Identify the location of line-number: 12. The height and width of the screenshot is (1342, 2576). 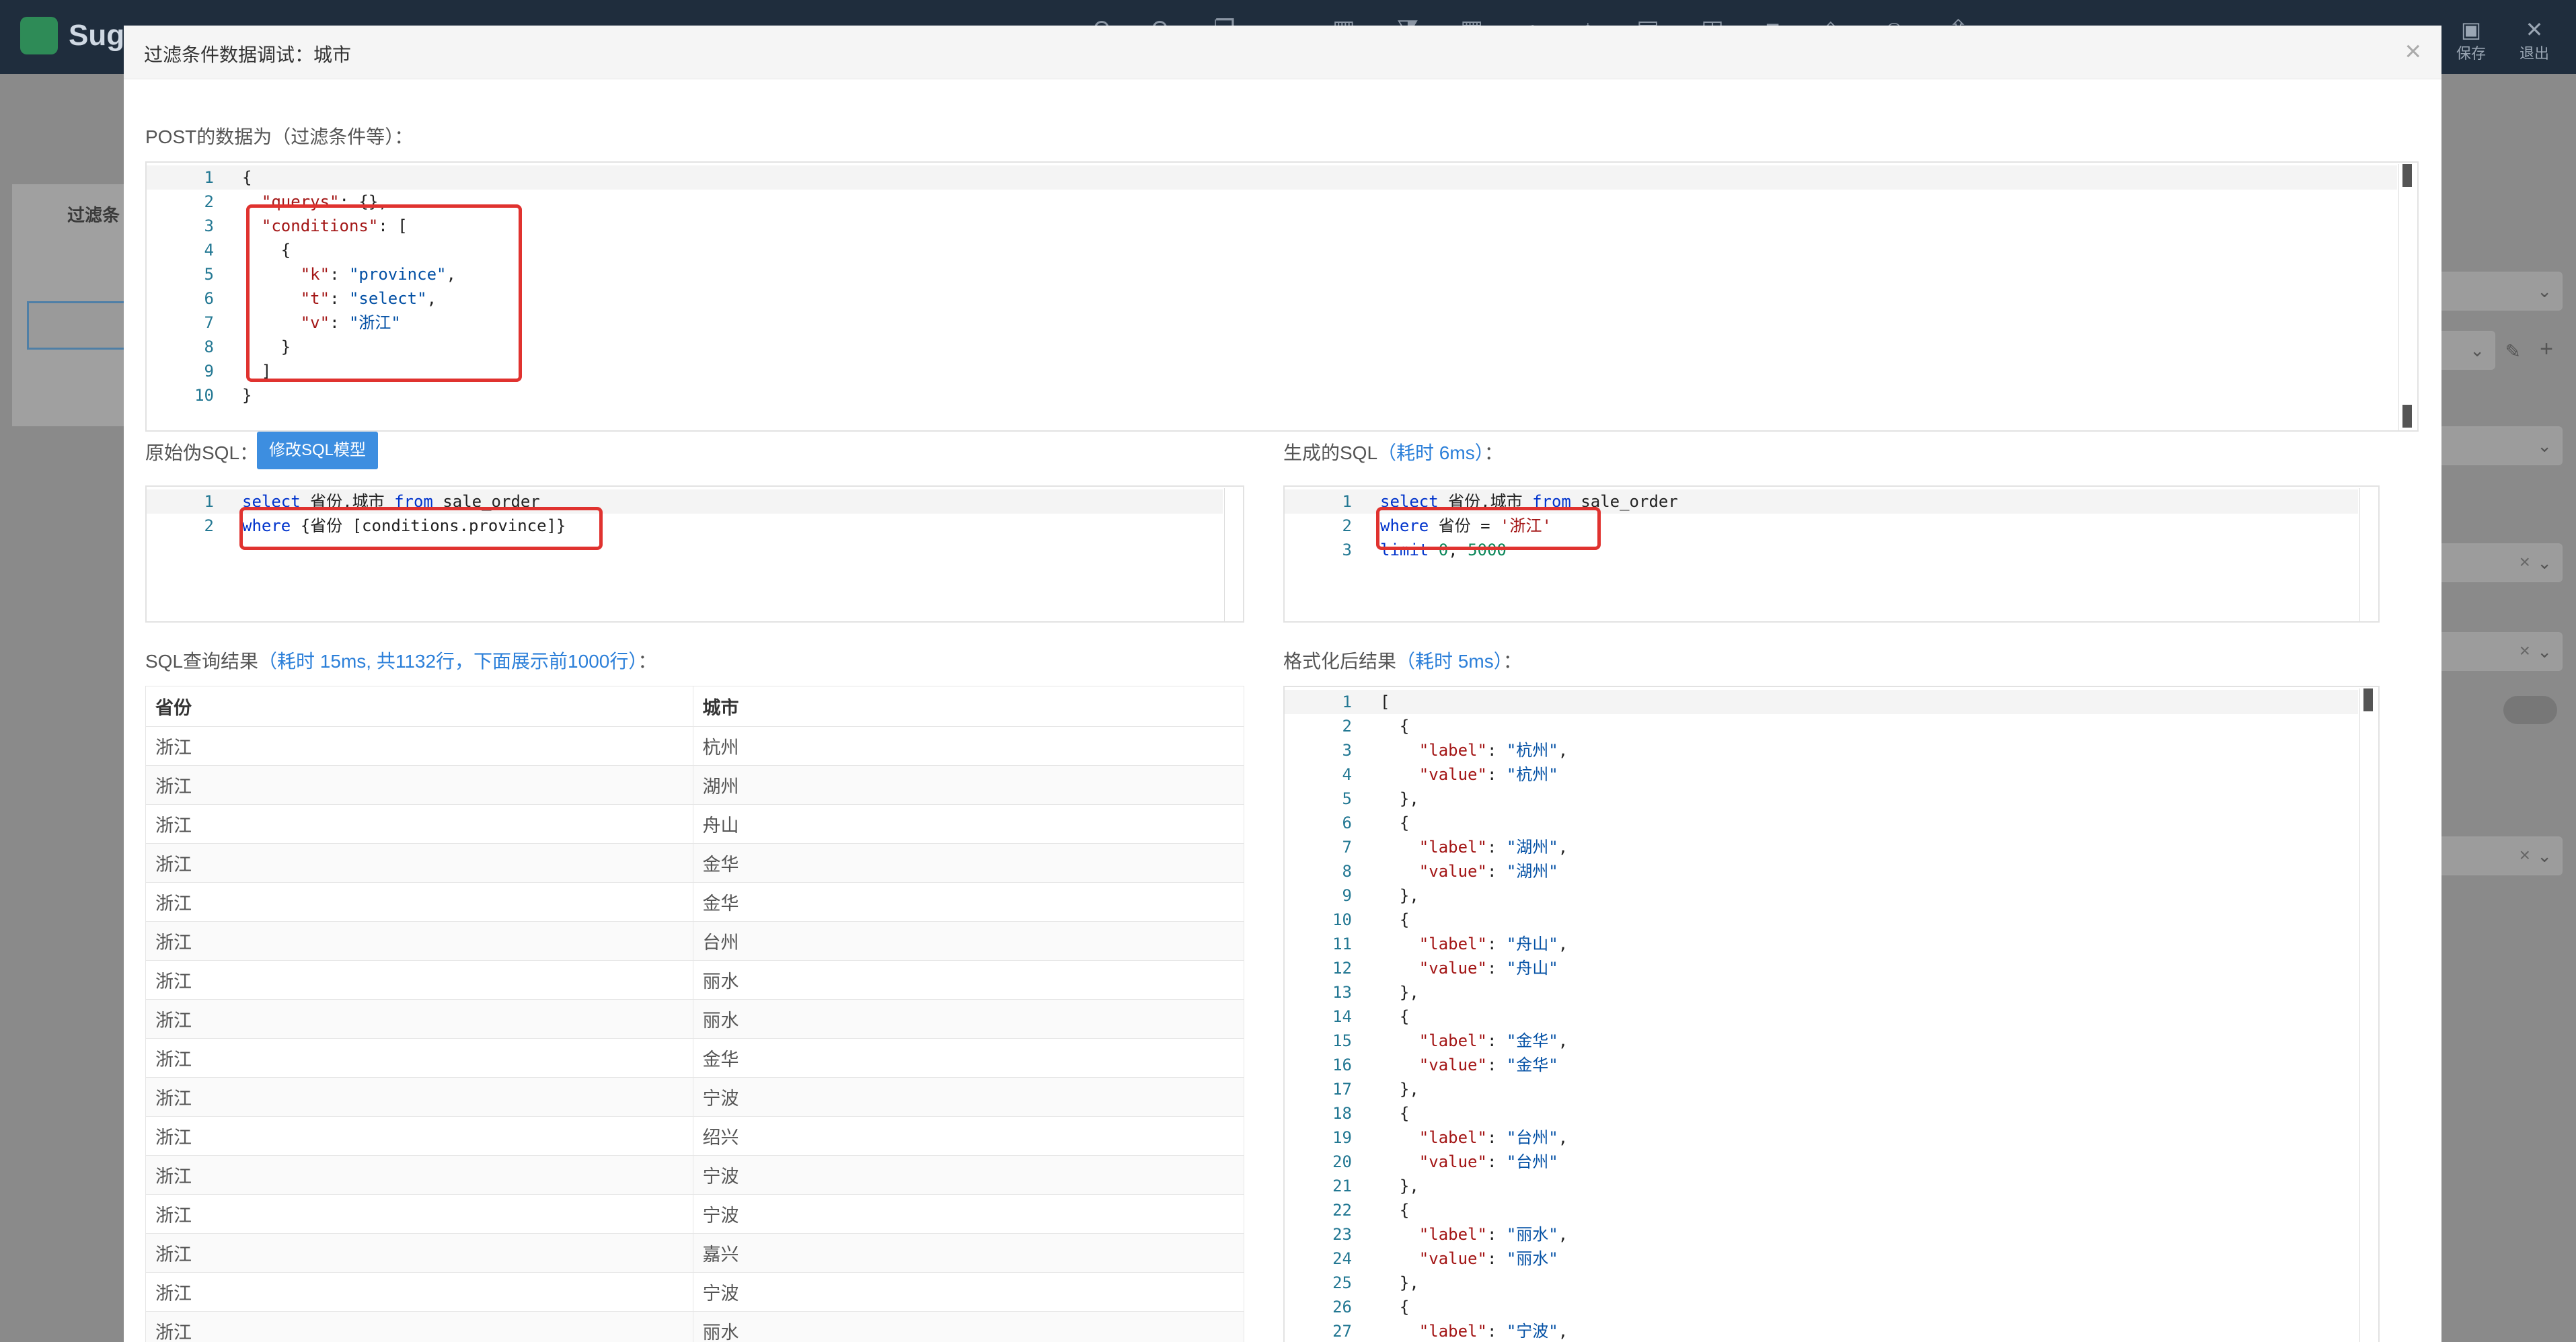
(1342, 968).